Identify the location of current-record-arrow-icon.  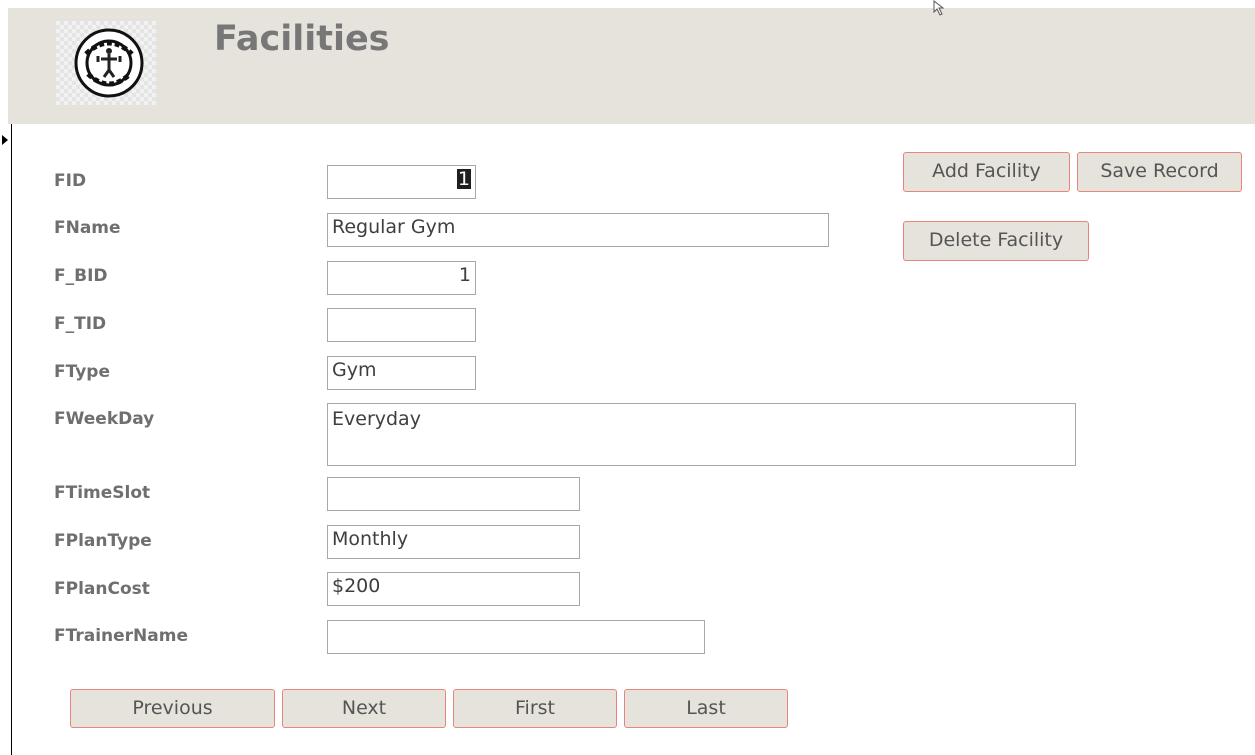
(5, 140).